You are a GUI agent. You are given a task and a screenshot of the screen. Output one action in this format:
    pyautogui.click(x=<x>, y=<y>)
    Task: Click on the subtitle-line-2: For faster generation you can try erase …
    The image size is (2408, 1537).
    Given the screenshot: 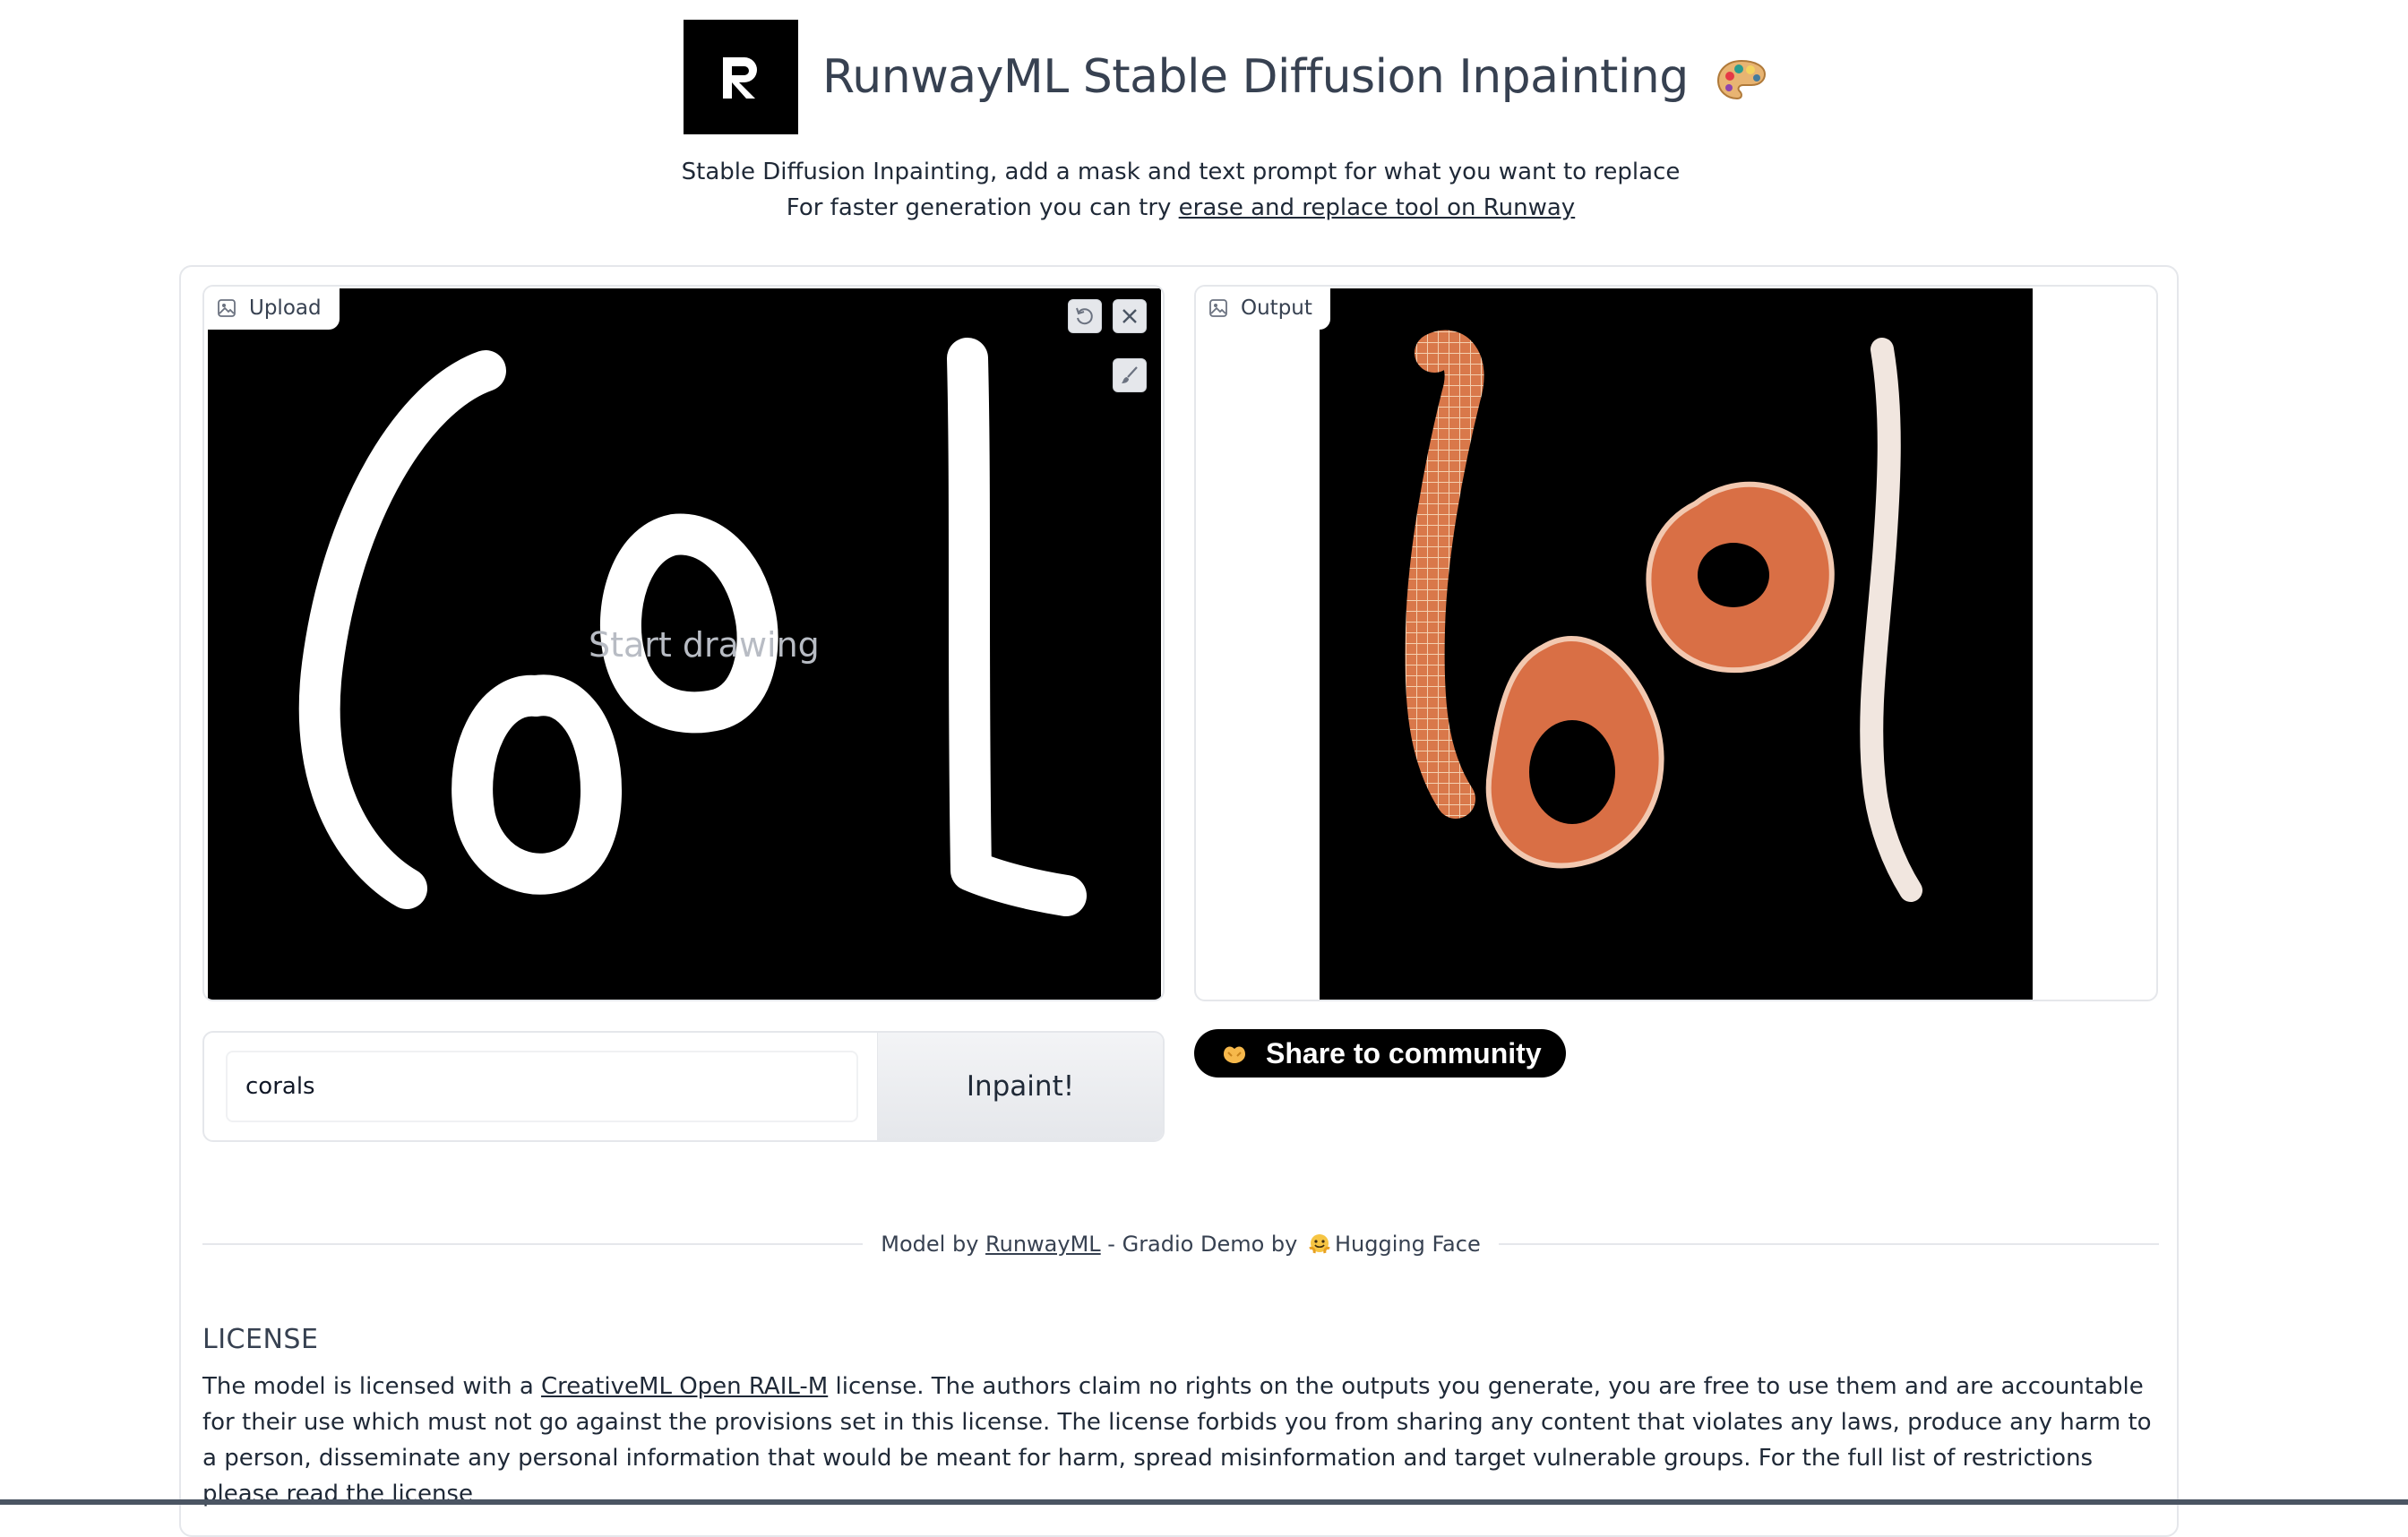 What is the action you would take?
    pyautogui.click(x=1180, y=208)
    